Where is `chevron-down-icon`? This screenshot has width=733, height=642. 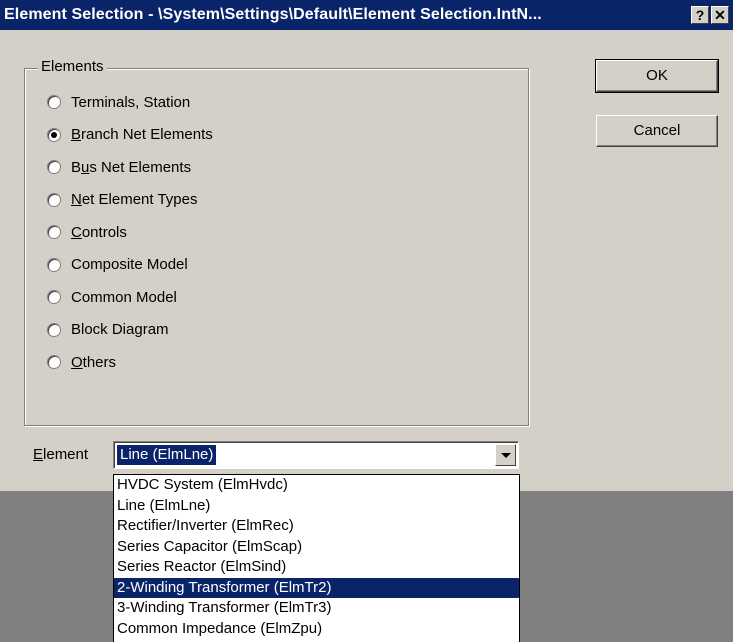
chevron-down-icon is located at coordinates (505, 455).